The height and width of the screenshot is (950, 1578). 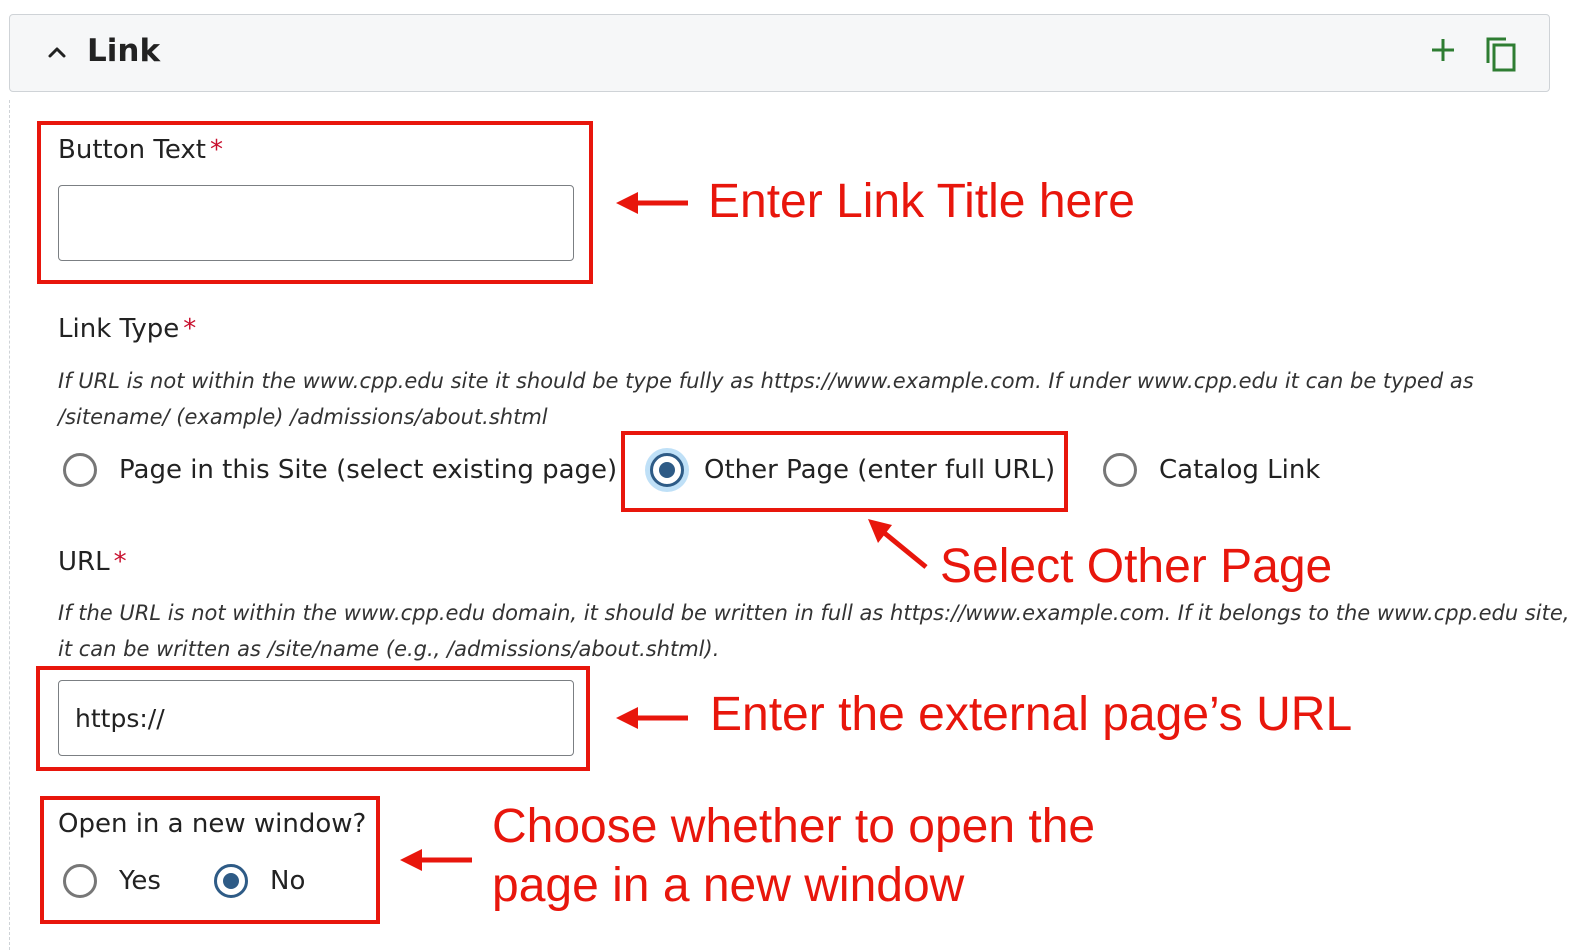 I want to click on plus-icon, so click(x=1443, y=52).